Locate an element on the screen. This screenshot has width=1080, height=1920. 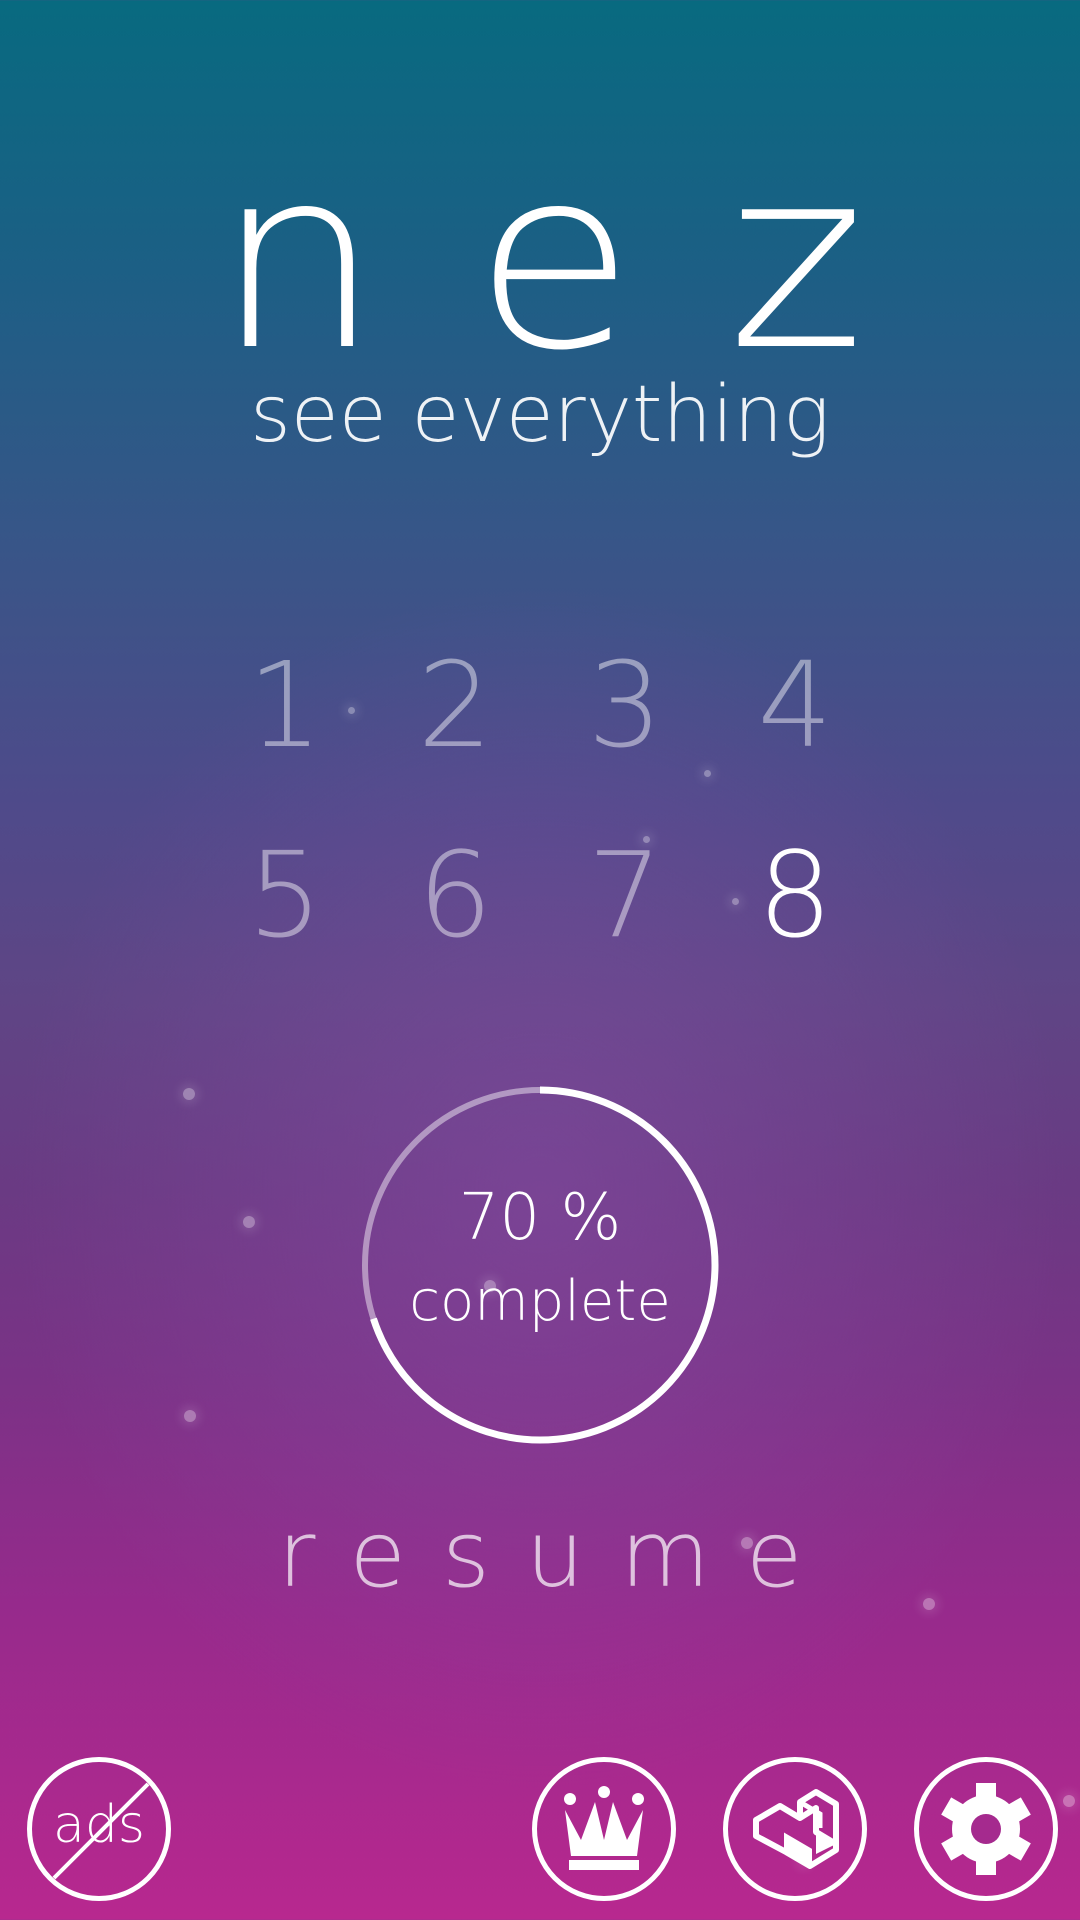
no-ads-icon is located at coordinates (101, 1831).